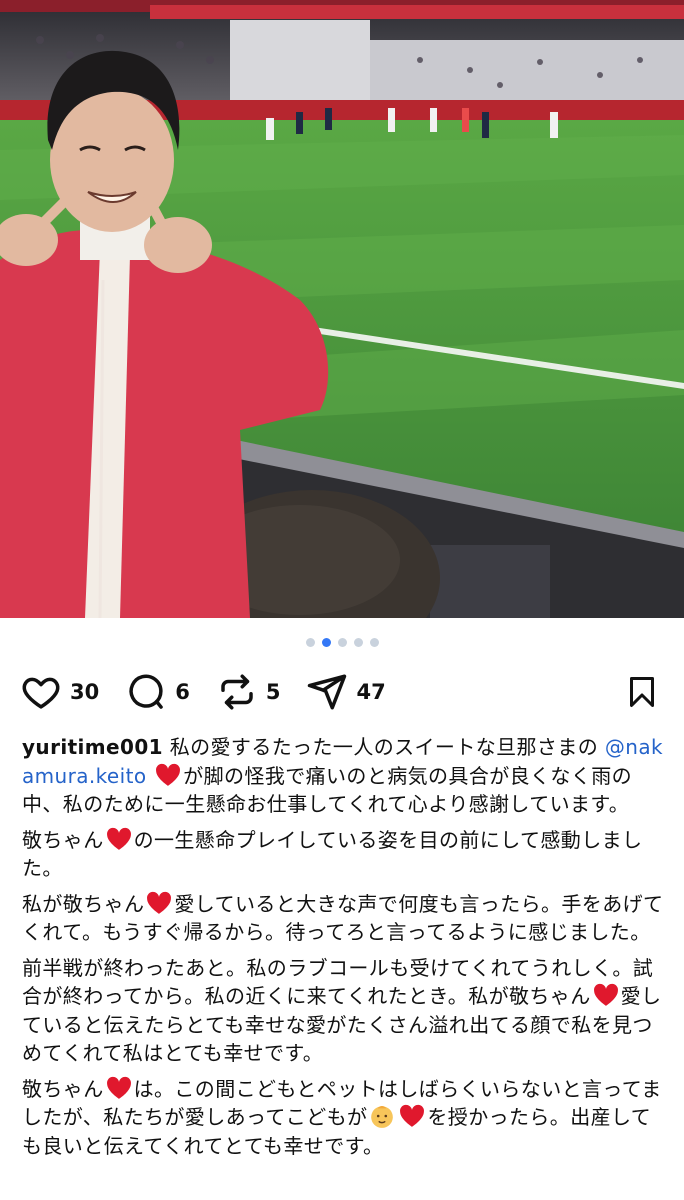  I want to click on carousel-indicator, so click(342, 642).